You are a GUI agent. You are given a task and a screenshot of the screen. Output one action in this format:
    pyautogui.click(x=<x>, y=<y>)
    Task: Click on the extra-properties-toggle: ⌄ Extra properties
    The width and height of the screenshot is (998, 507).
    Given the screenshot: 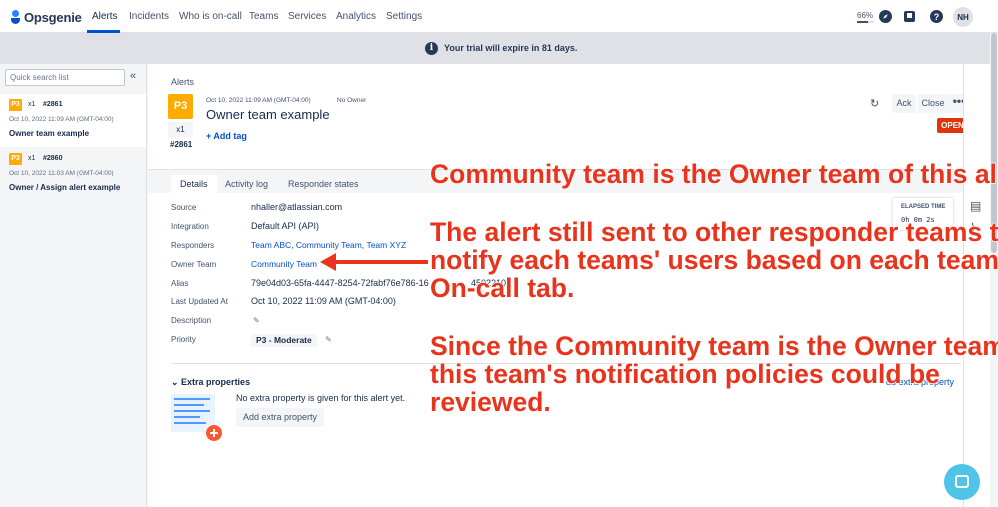 What is the action you would take?
    pyautogui.click(x=210, y=382)
    